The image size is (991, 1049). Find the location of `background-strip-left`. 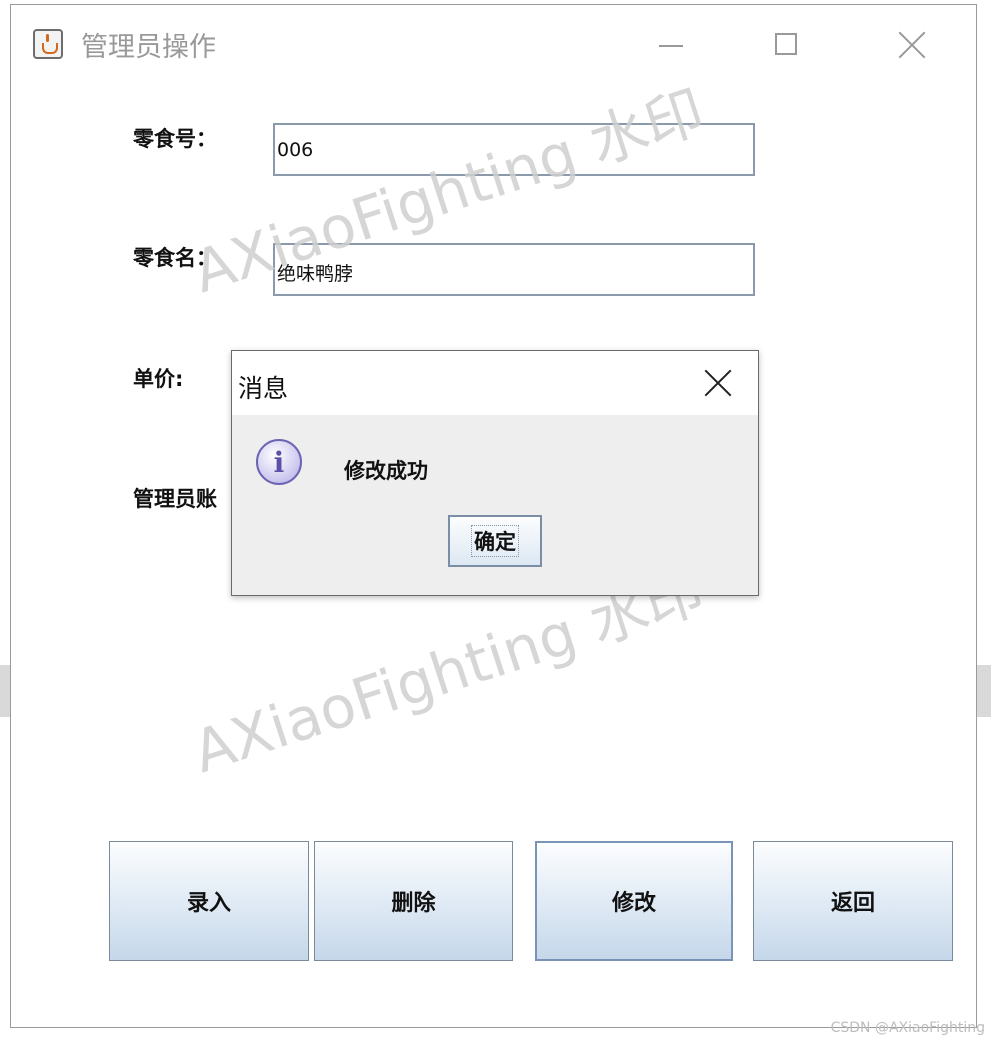

background-strip-left is located at coordinates (5, 691).